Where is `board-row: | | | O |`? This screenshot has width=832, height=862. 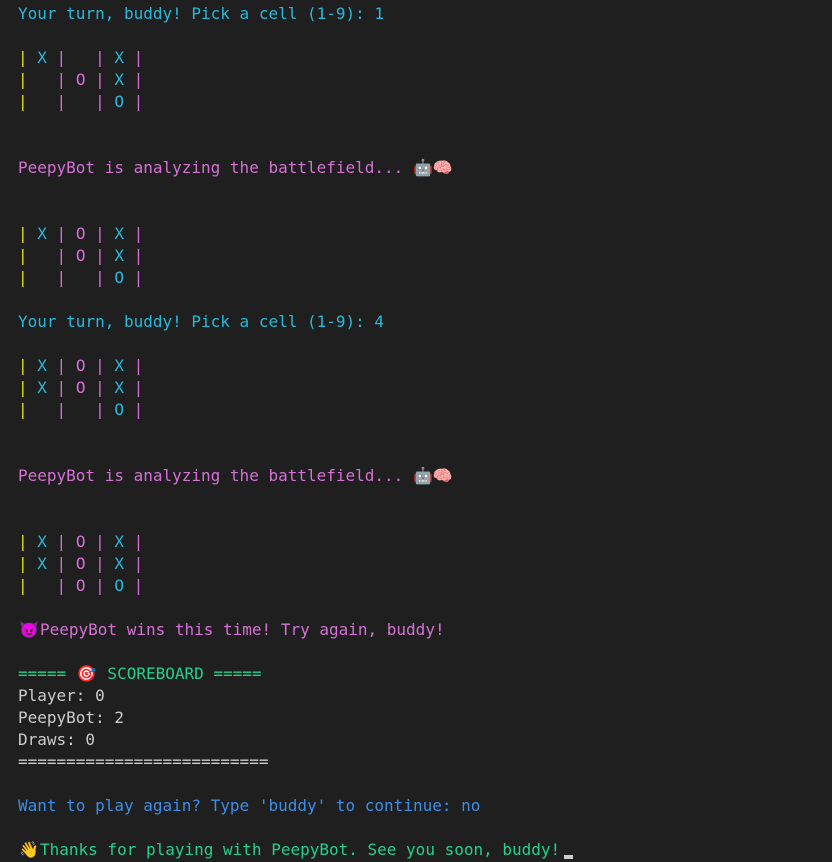
board-row: | | | O | is located at coordinates (80, 278).